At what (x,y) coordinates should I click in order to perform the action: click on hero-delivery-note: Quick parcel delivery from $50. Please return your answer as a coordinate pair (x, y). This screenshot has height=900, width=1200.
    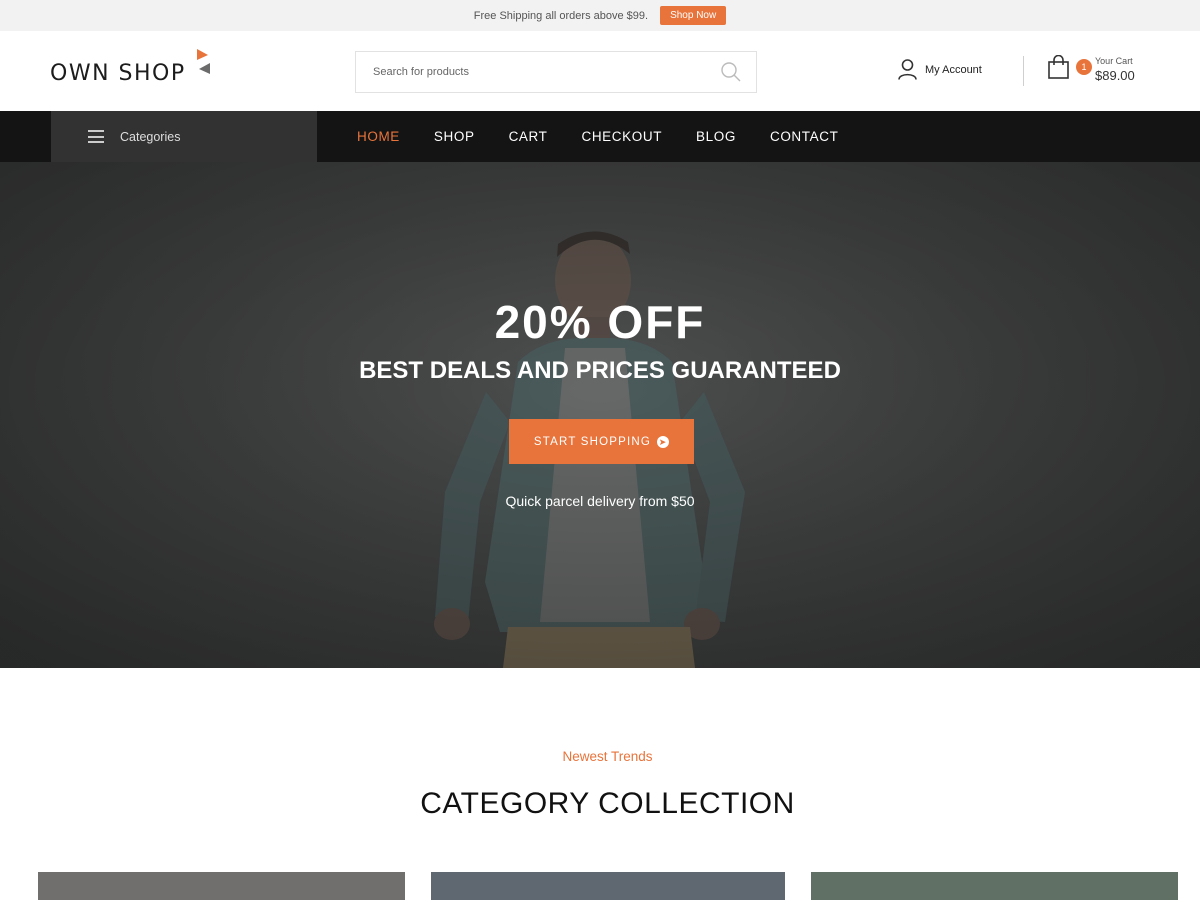
    Looking at the image, I should click on (600, 501).